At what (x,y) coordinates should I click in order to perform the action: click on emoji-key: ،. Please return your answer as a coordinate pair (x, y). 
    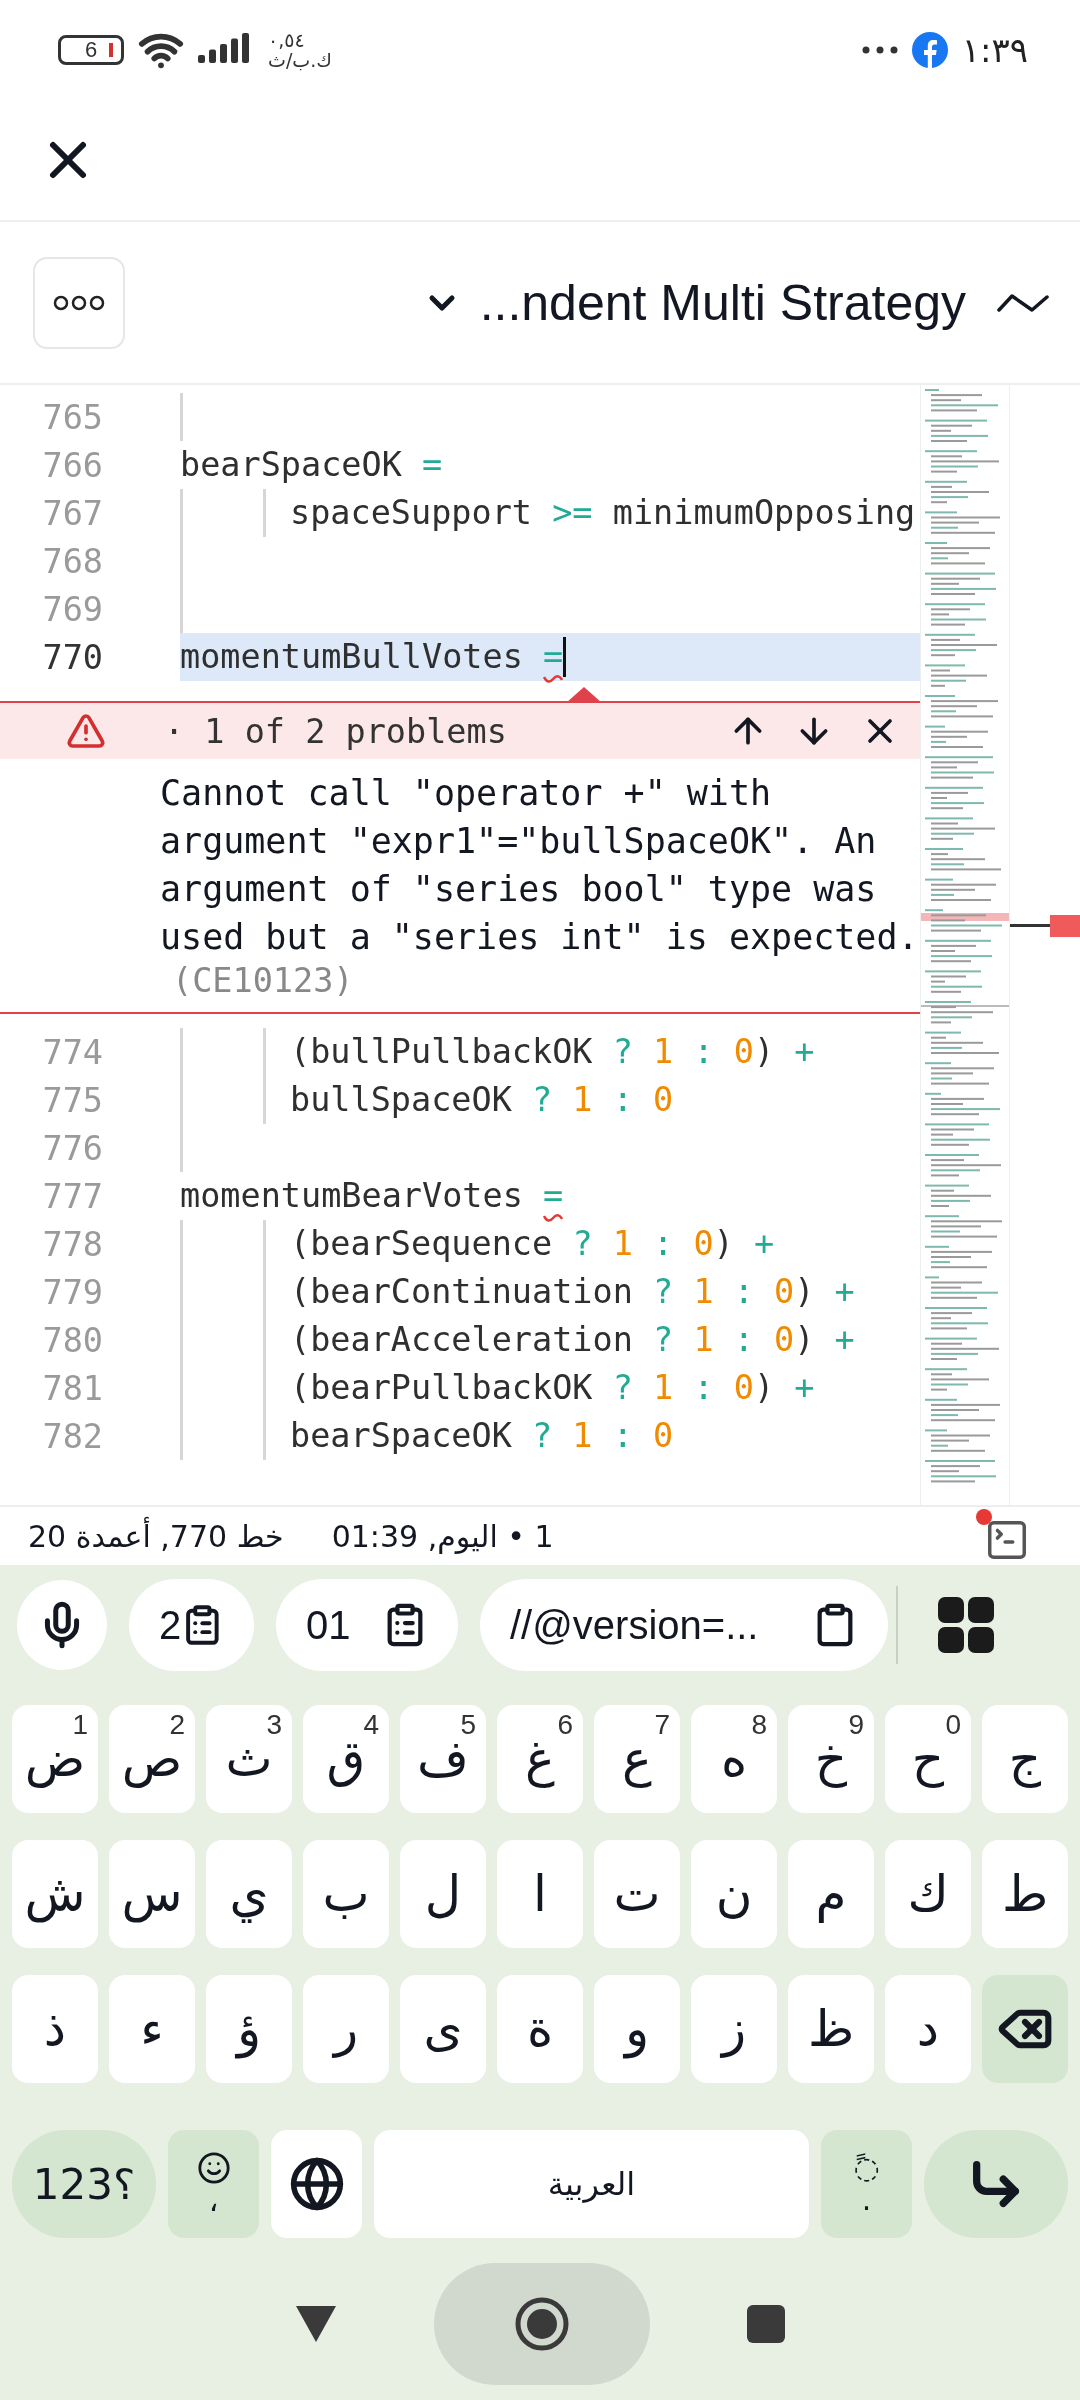
    Looking at the image, I should click on (213, 2184).